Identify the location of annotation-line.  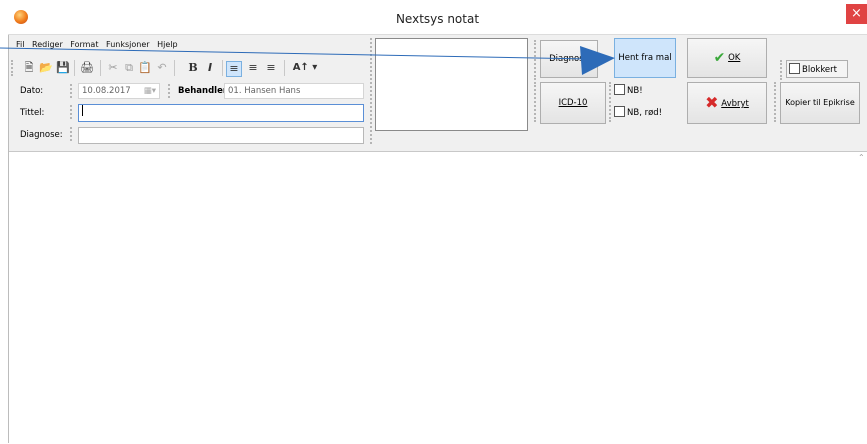
(295, 53).